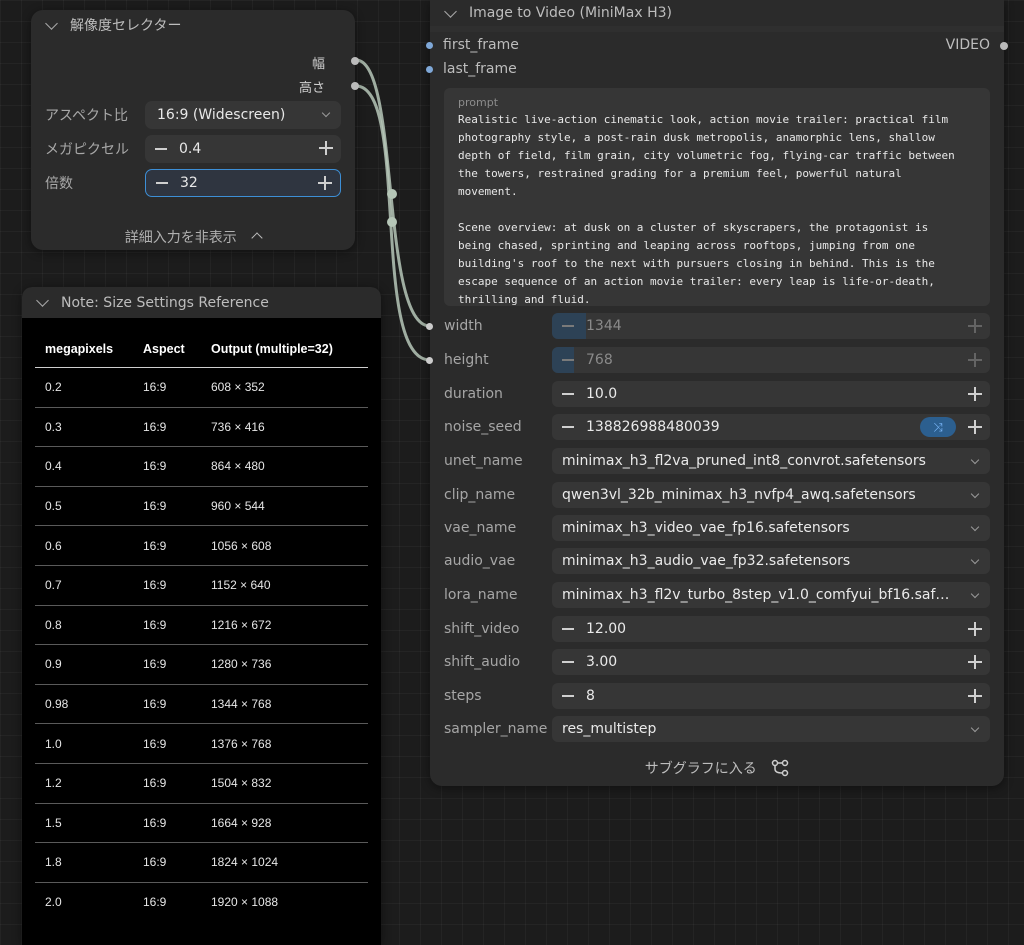 Image resolution: width=1024 pixels, height=945 pixels. Describe the element at coordinates (482, 662) in the screenshot. I see `shift-audio-label: shift_audio` at that location.